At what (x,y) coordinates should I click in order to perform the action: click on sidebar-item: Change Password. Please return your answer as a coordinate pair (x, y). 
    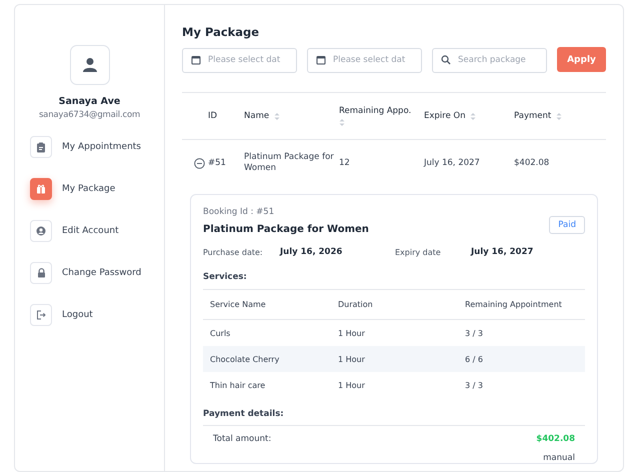
    Looking at the image, I should click on (97, 273).